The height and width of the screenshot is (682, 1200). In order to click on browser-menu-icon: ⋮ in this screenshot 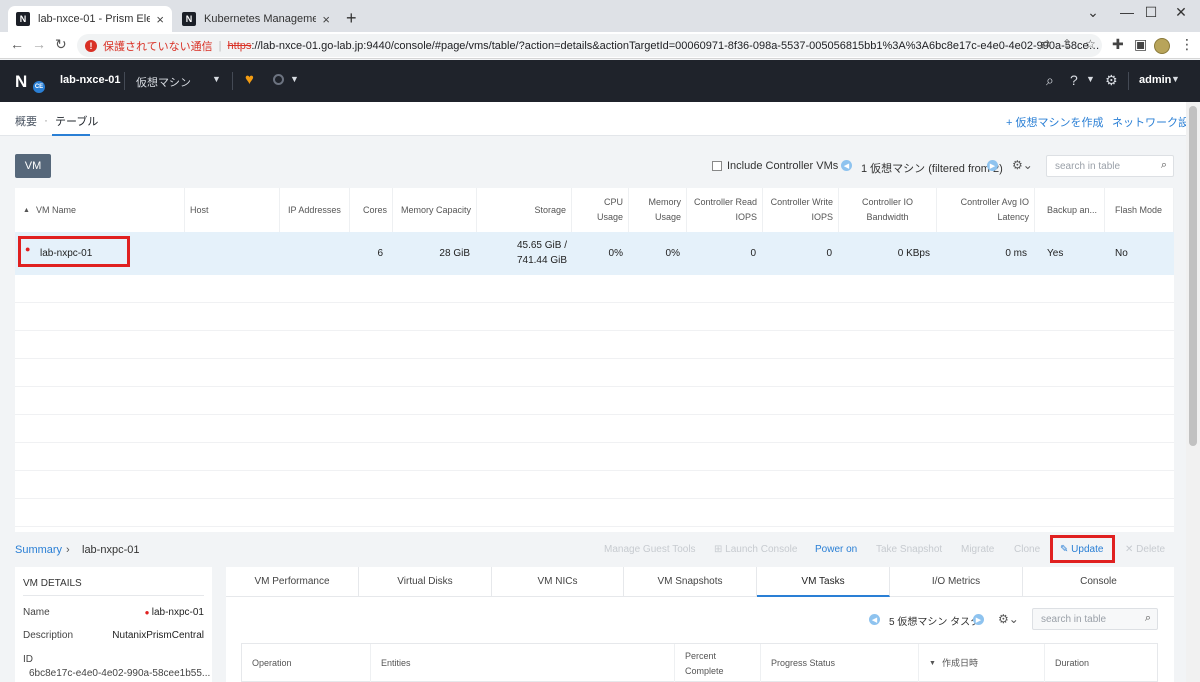, I will do `click(1187, 44)`.